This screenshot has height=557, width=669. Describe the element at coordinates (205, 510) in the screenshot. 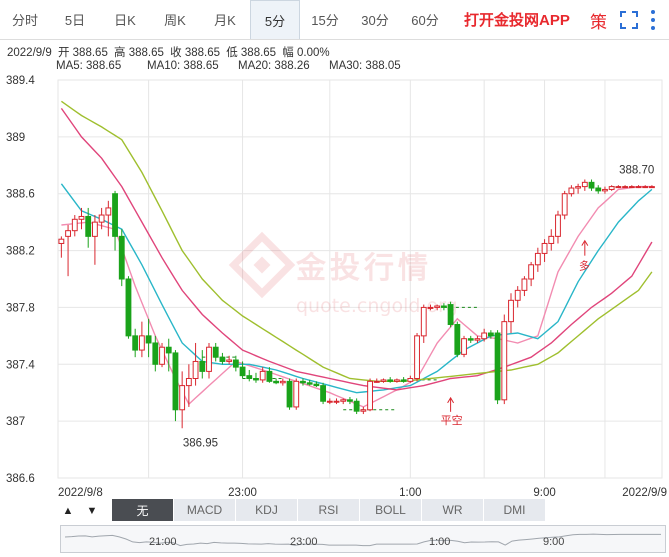

I see `indicator-macd: MACD` at that location.